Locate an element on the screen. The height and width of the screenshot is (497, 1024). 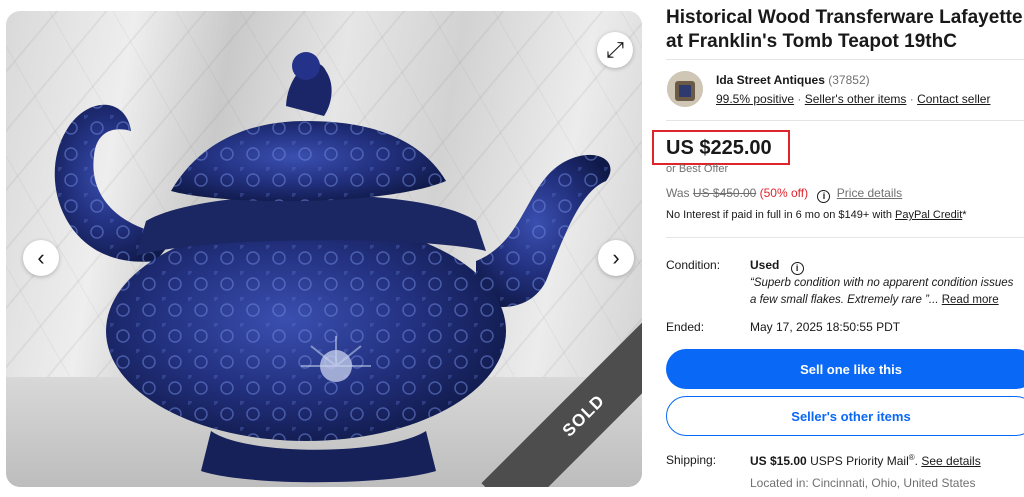
ended-label: Ended: is located at coordinates (685, 327).